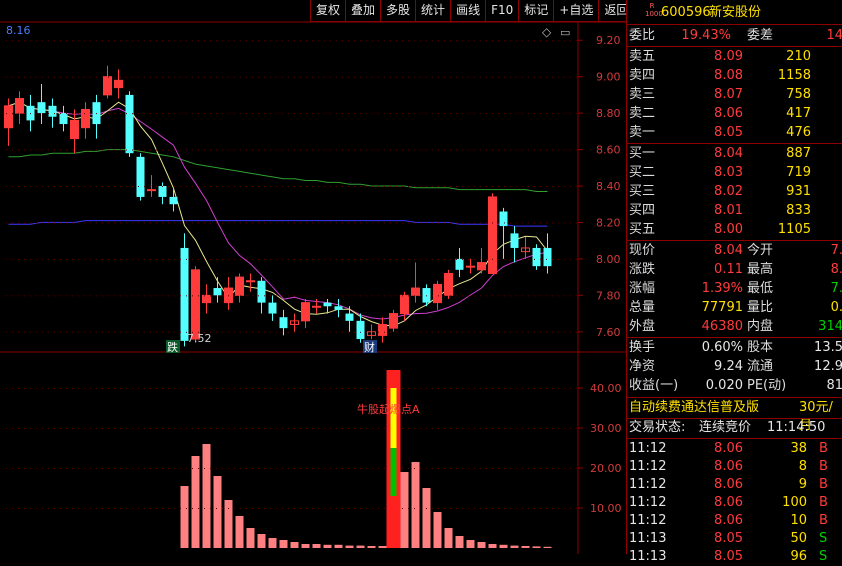  What do you see at coordinates (199, 338) in the screenshot?
I see `low-price-label: 7.52` at bounding box center [199, 338].